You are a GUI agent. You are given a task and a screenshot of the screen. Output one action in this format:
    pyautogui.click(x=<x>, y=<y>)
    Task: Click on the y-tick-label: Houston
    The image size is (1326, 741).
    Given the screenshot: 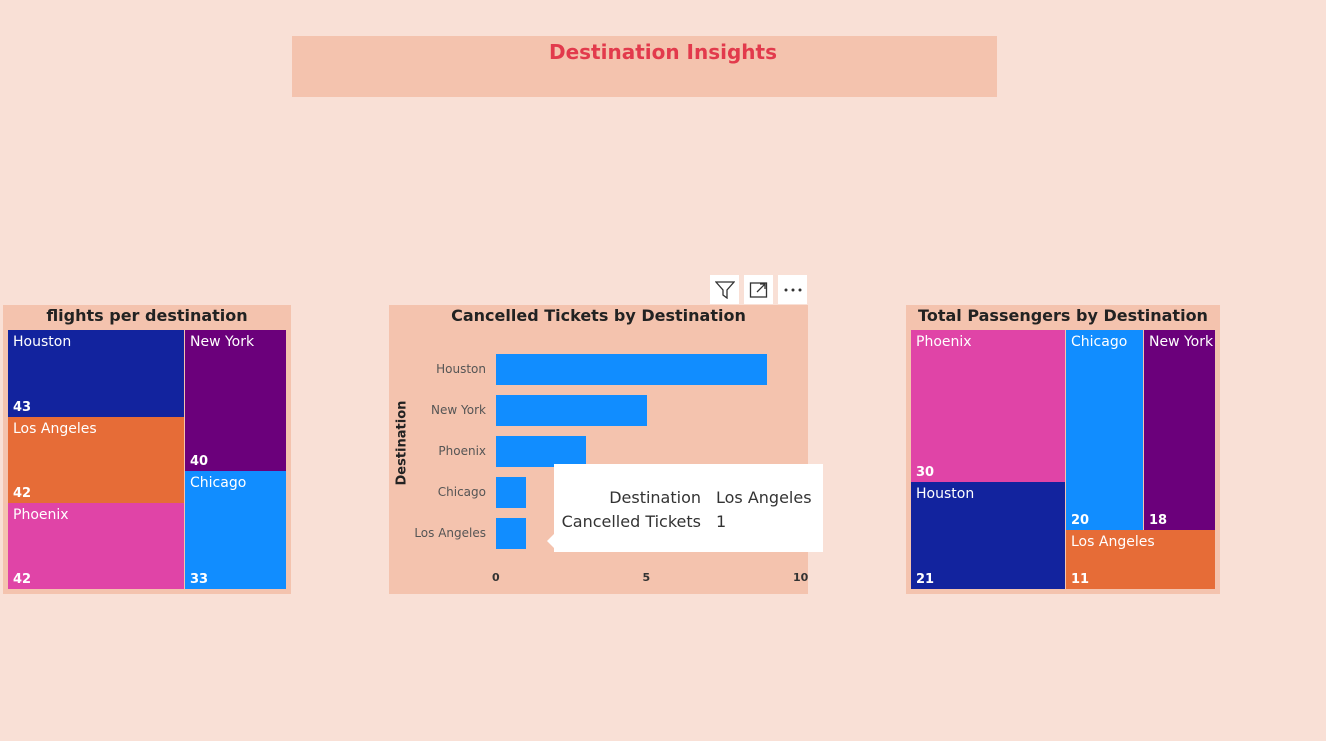 What is the action you would take?
    pyautogui.click(x=461, y=369)
    